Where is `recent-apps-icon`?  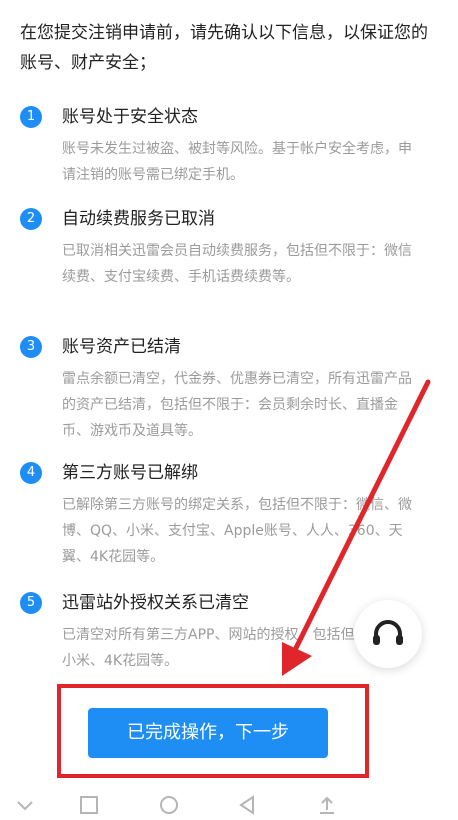
recent-apps-icon is located at coordinates (89, 805).